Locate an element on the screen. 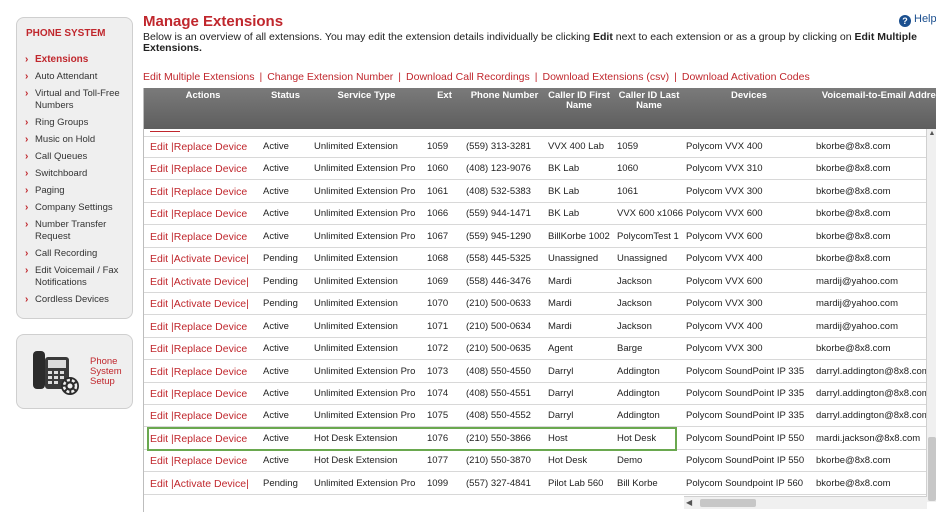  sidebar-item-extensions: › Extensions is located at coordinates (76, 60).